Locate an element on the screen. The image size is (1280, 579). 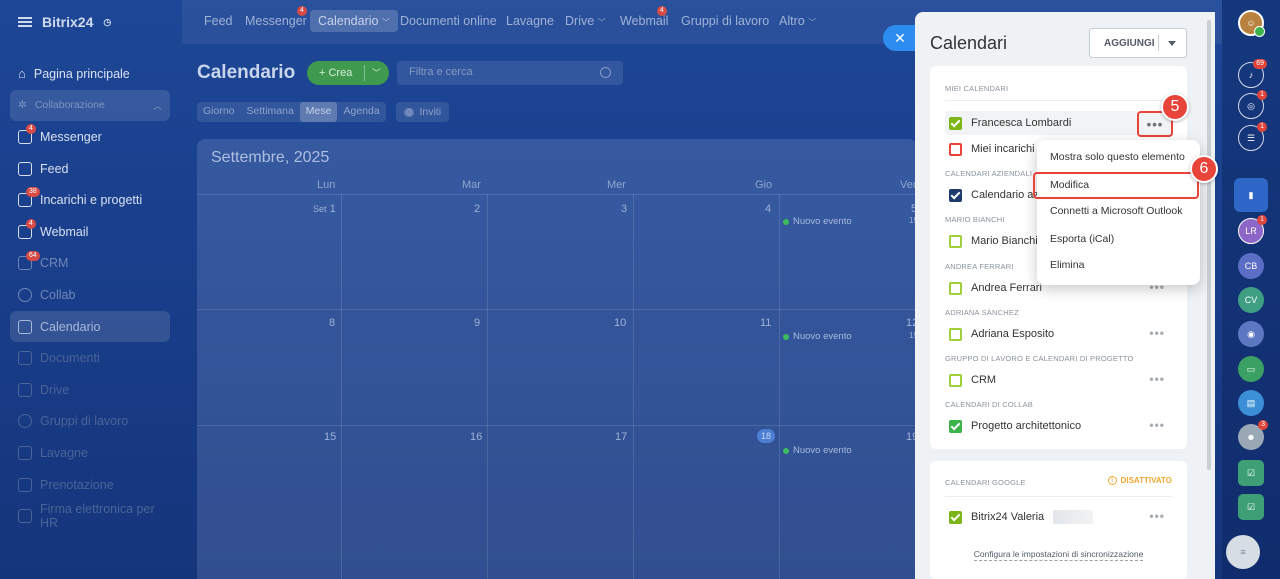
sidebar-item-esign: Firma elettronica per HR is located at coordinates (90, 516).